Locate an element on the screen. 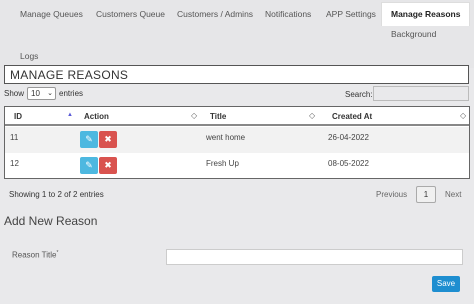 This screenshot has width=474, height=304. tab-background: Background is located at coordinates (413, 34).